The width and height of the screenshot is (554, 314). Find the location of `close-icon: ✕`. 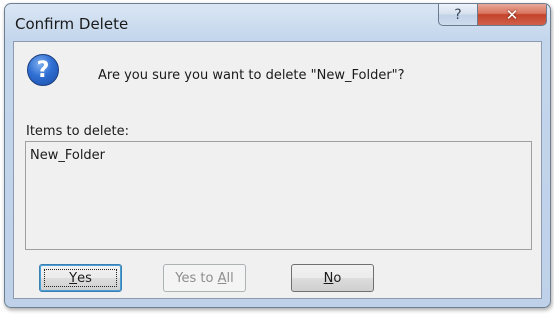

close-icon: ✕ is located at coordinates (512, 14).